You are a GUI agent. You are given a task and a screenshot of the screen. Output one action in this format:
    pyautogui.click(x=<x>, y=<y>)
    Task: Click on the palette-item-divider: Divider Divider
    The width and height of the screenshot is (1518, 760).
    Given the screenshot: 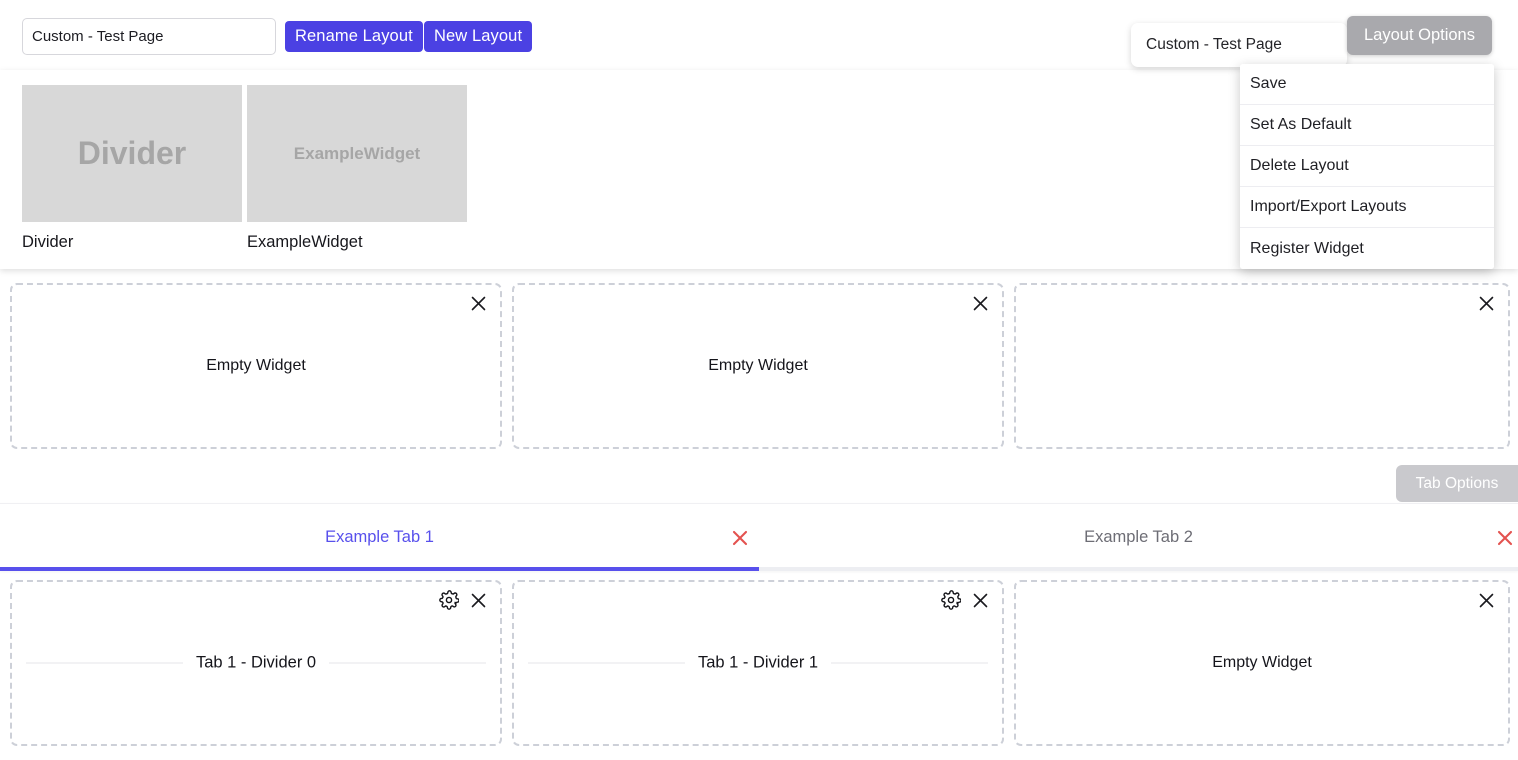 What is the action you would take?
    pyautogui.click(x=132, y=168)
    